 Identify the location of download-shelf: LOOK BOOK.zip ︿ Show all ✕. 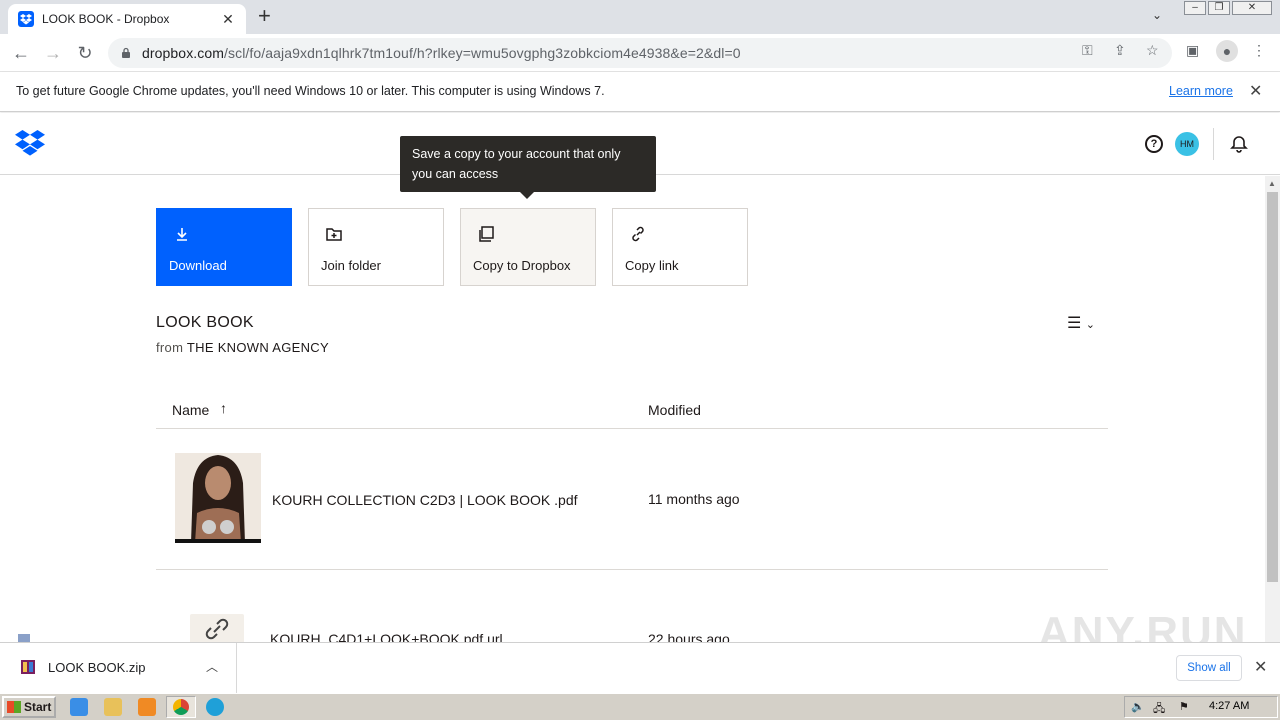
(640, 667).